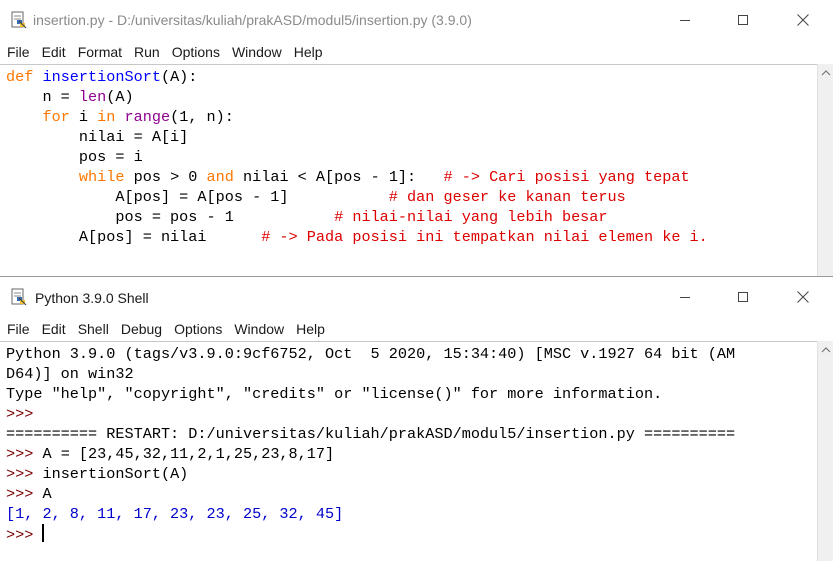  Describe the element at coordinates (411, 97) in the screenshot. I see `code-line: n = len(A)` at that location.